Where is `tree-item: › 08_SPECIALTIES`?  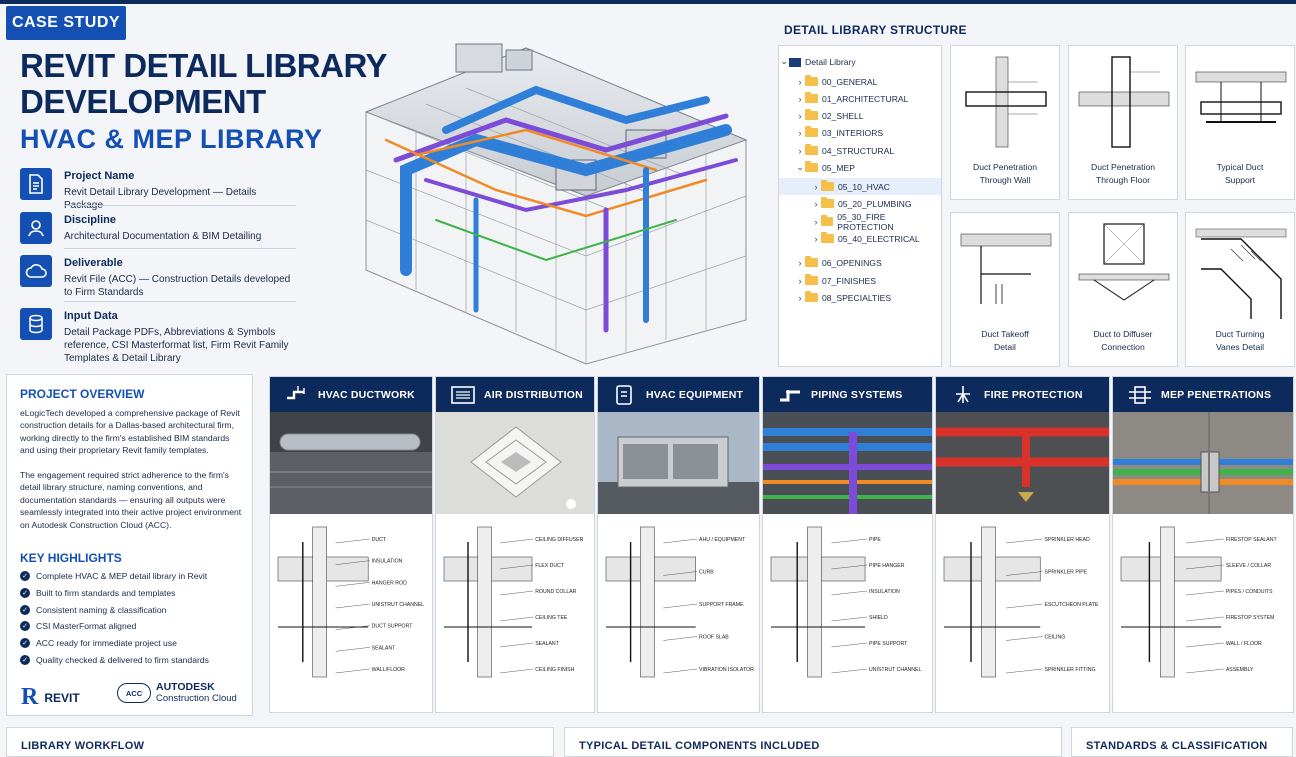
tree-item: › 08_SPECIALTIES is located at coordinates (860, 297).